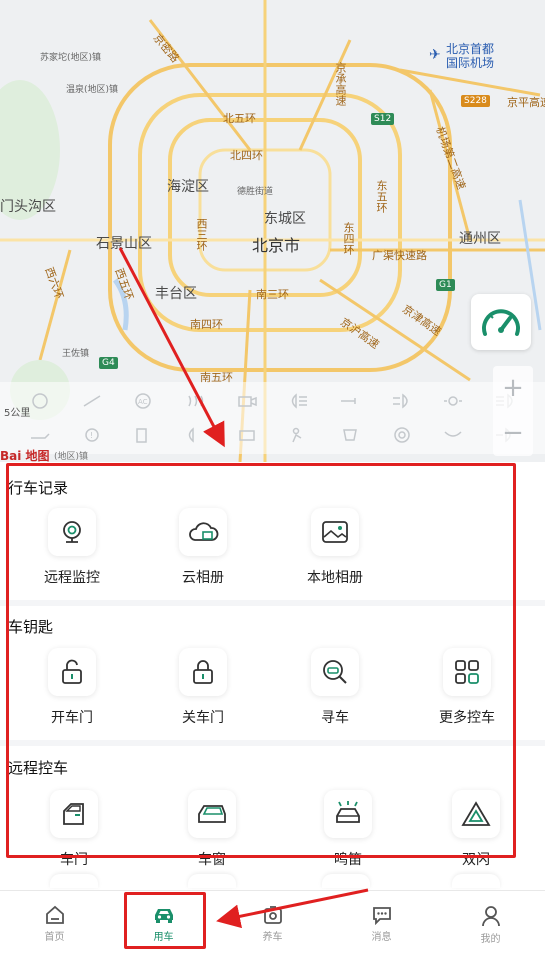 The width and height of the screenshot is (545, 955). I want to click on washer-indicator-icon, so click(453, 435).